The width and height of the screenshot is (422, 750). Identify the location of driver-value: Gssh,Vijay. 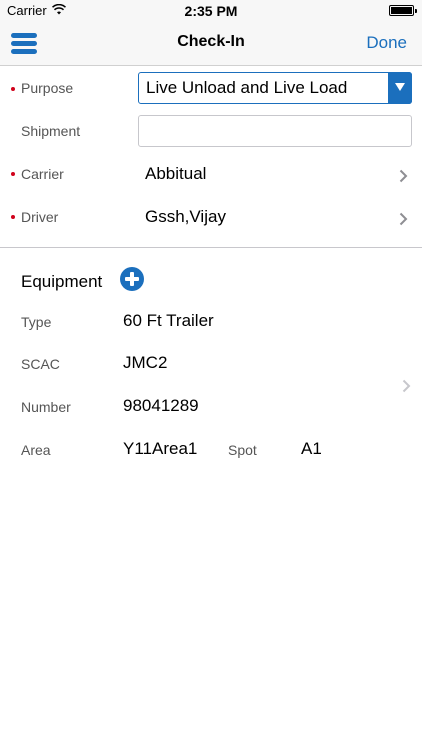
(185, 216).